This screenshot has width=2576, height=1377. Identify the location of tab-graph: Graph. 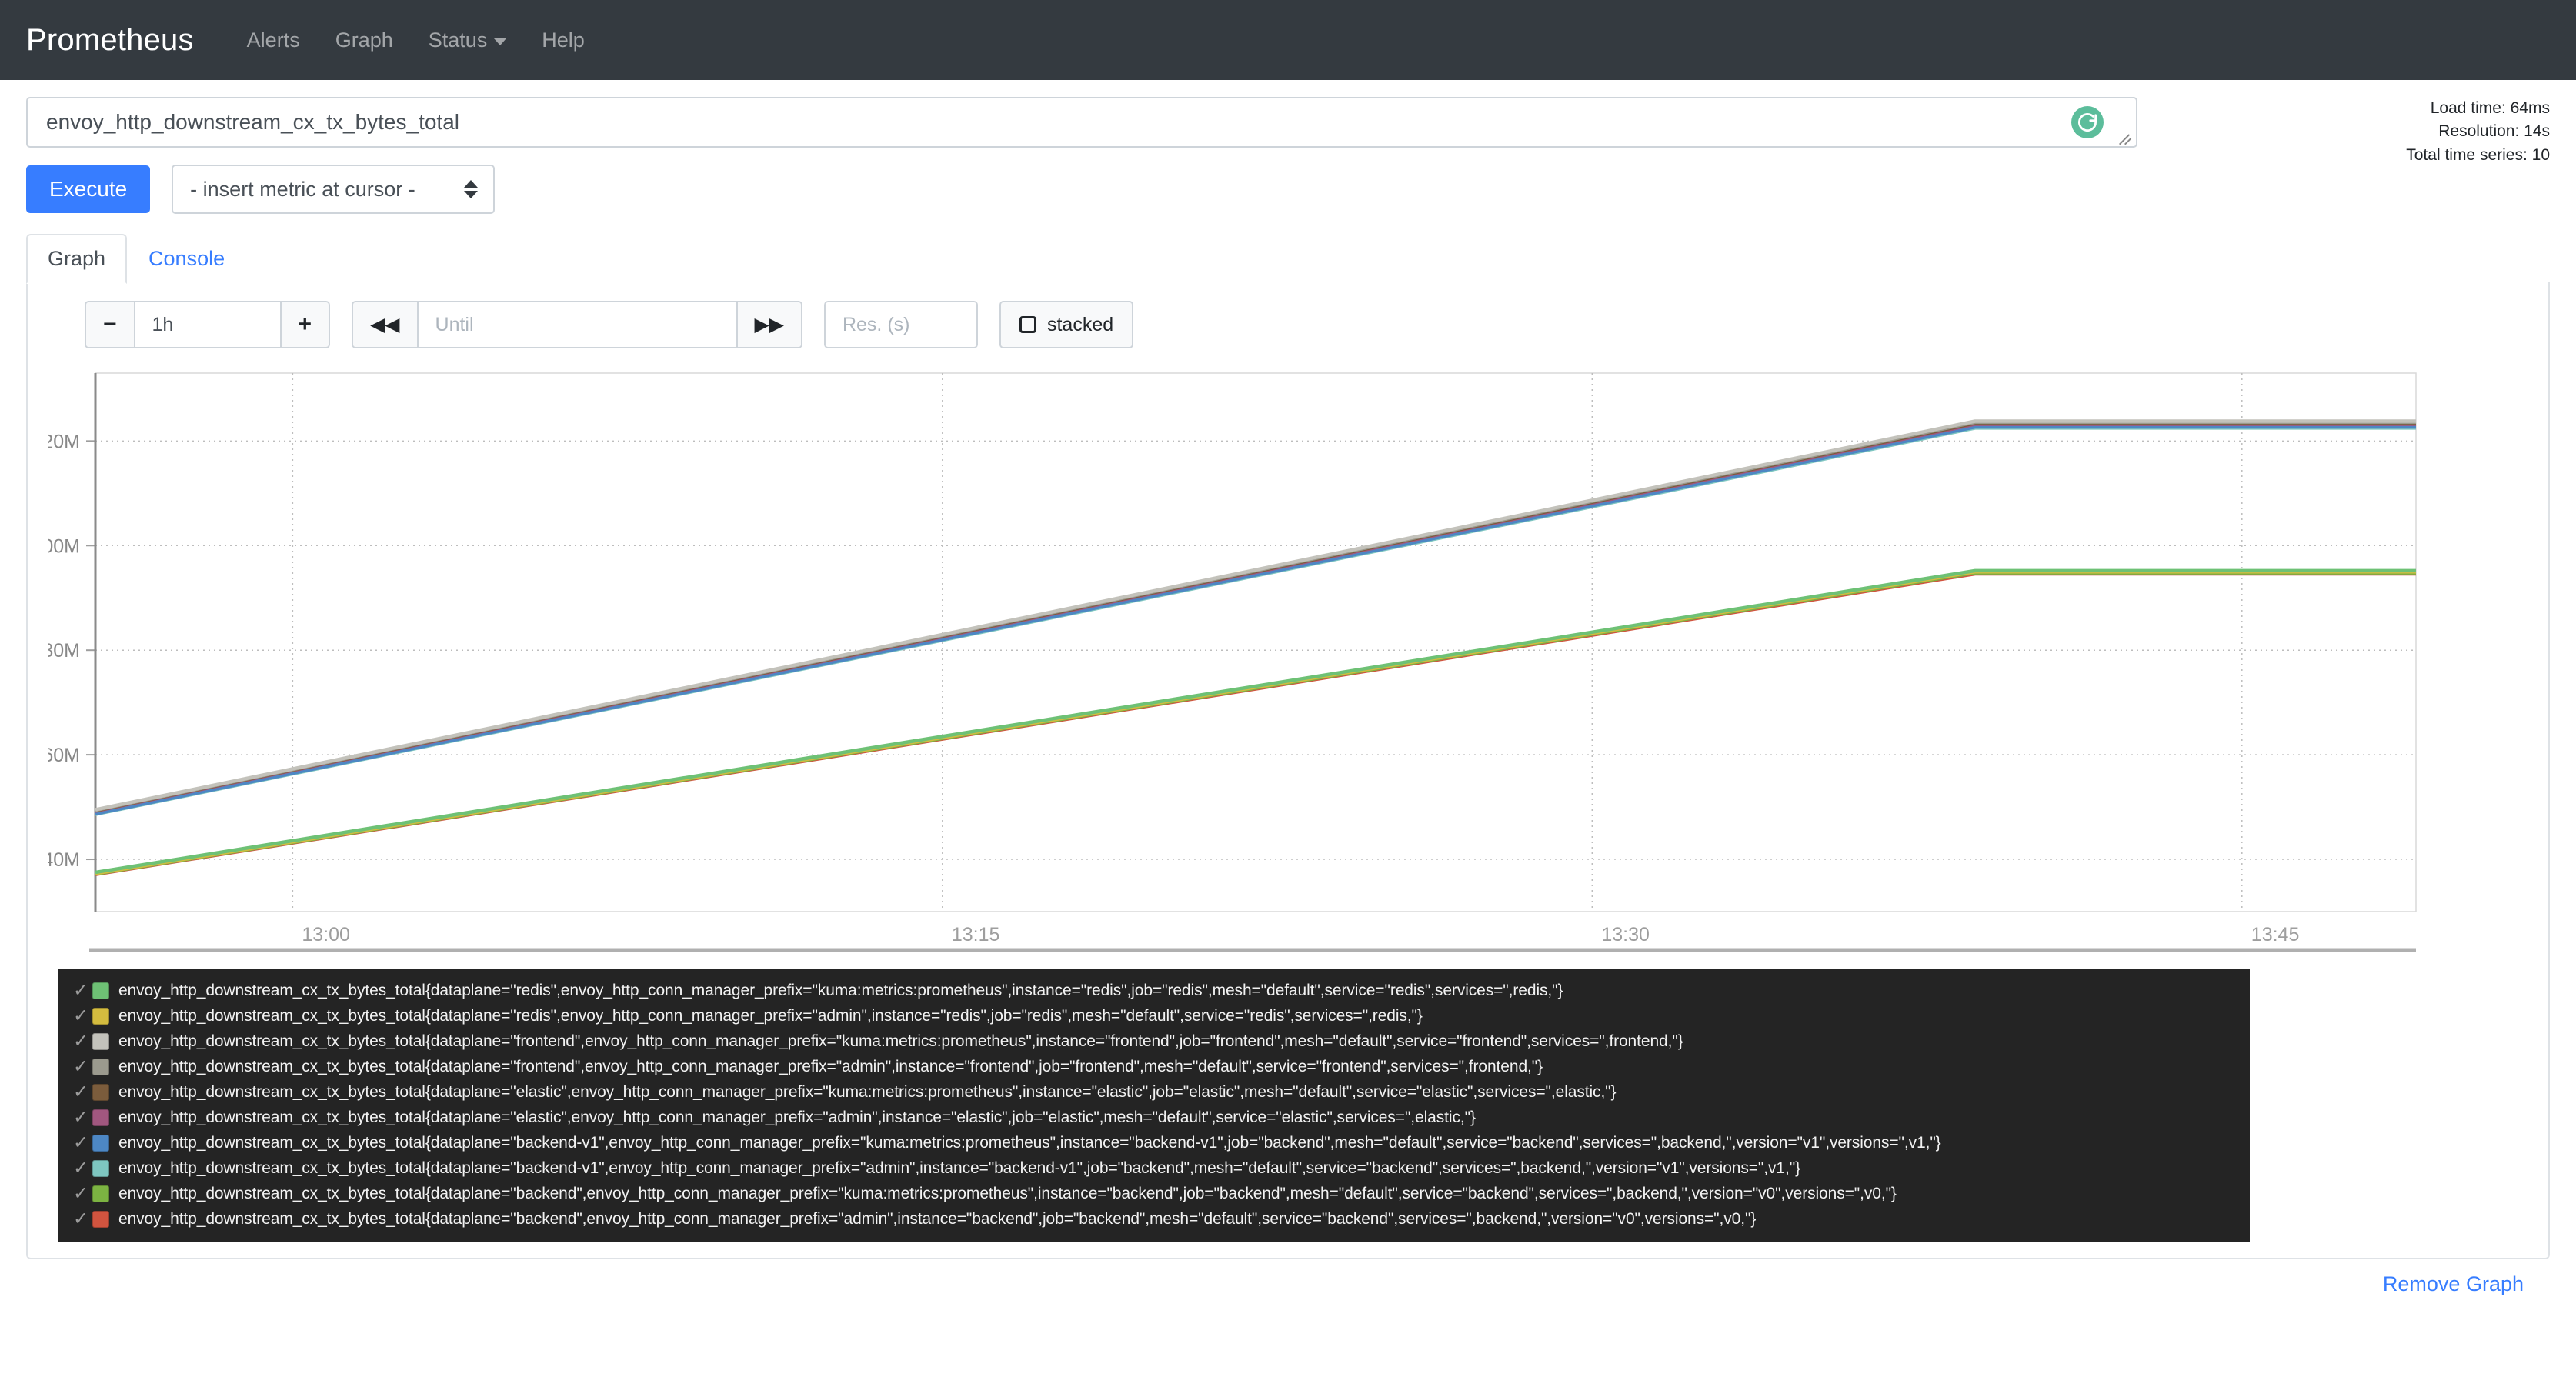
(77, 259).